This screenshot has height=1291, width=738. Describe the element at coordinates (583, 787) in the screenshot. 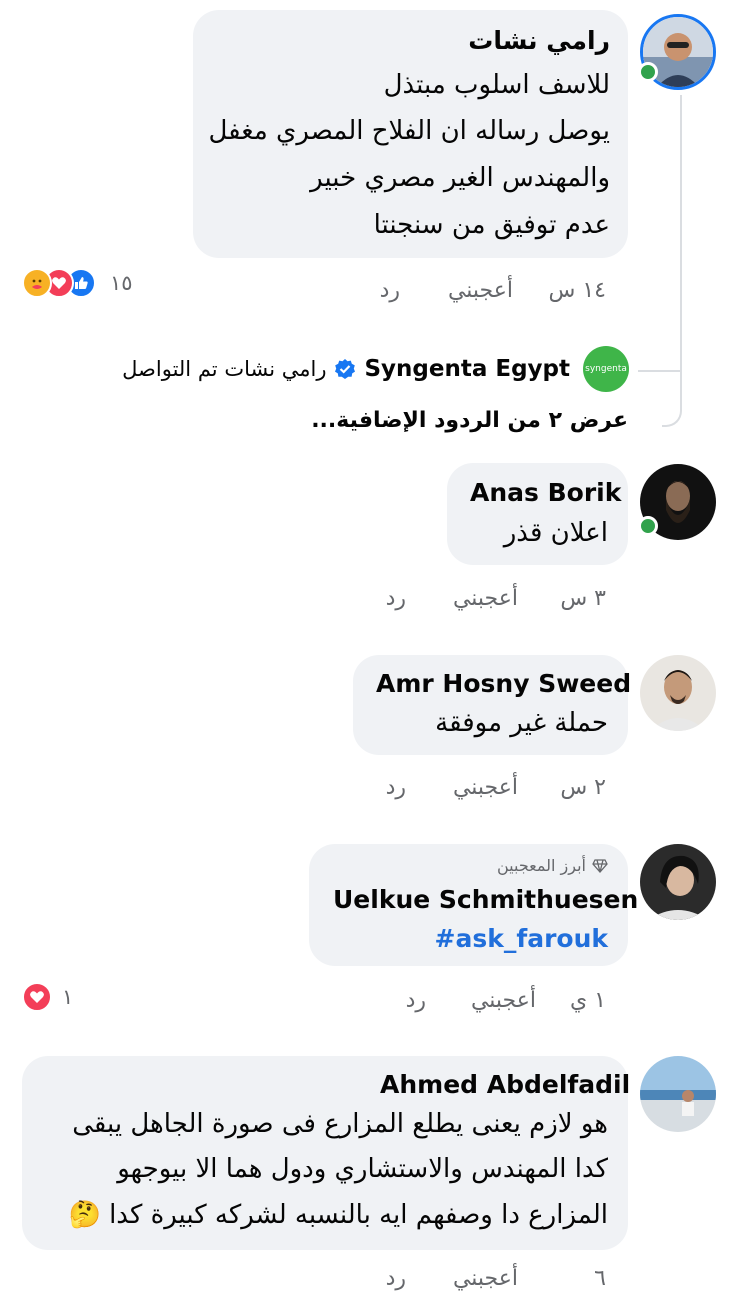

I see `comment-time: ٢ س` at that location.